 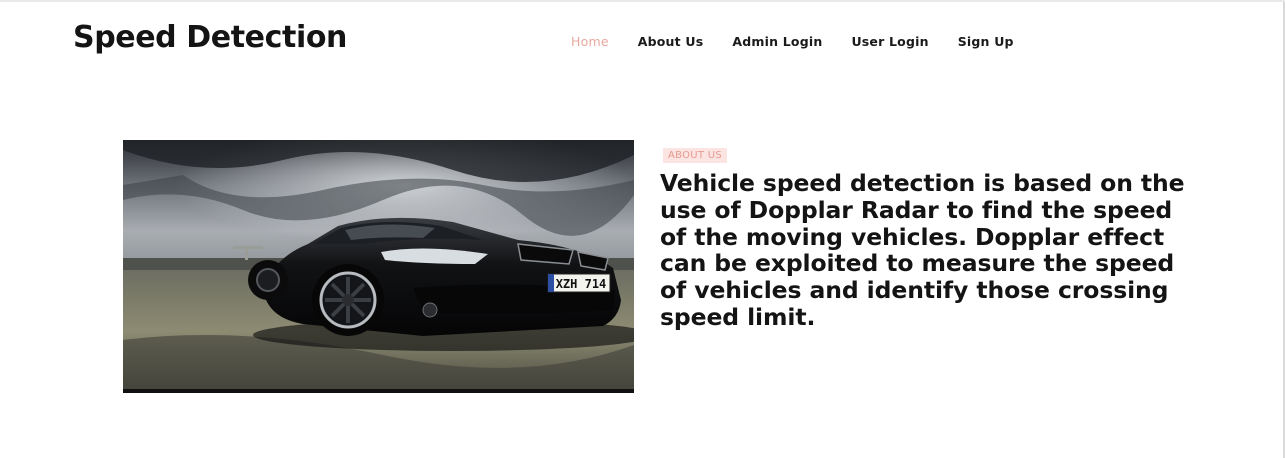 What do you see at coordinates (889, 41) in the screenshot?
I see `nav-user-login: User Login` at bounding box center [889, 41].